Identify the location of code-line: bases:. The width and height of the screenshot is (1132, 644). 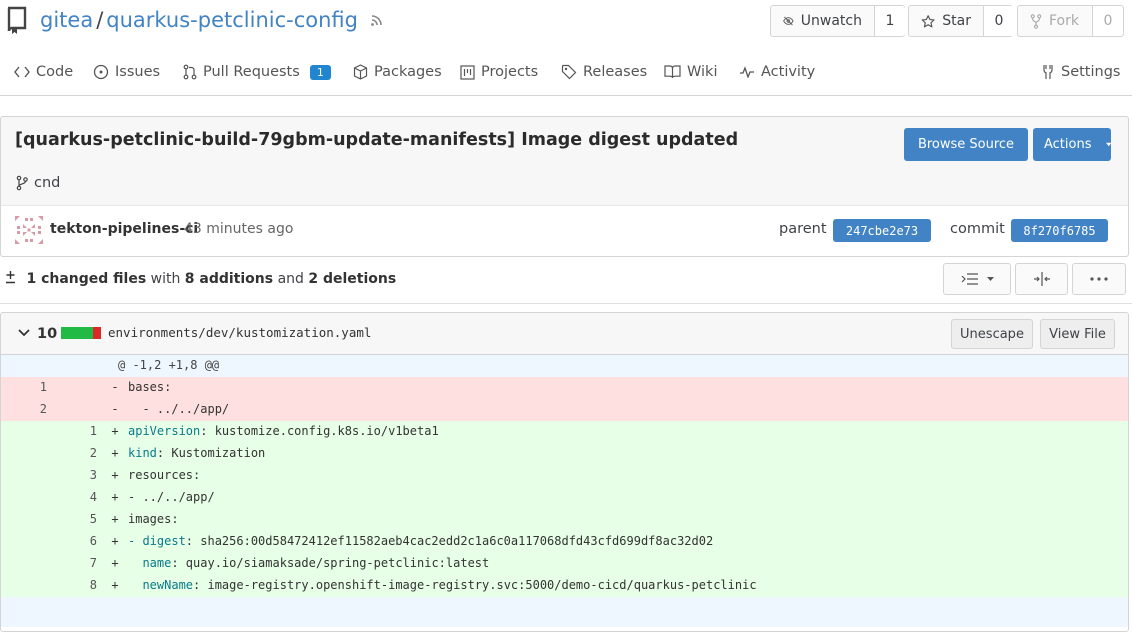
(149, 387).